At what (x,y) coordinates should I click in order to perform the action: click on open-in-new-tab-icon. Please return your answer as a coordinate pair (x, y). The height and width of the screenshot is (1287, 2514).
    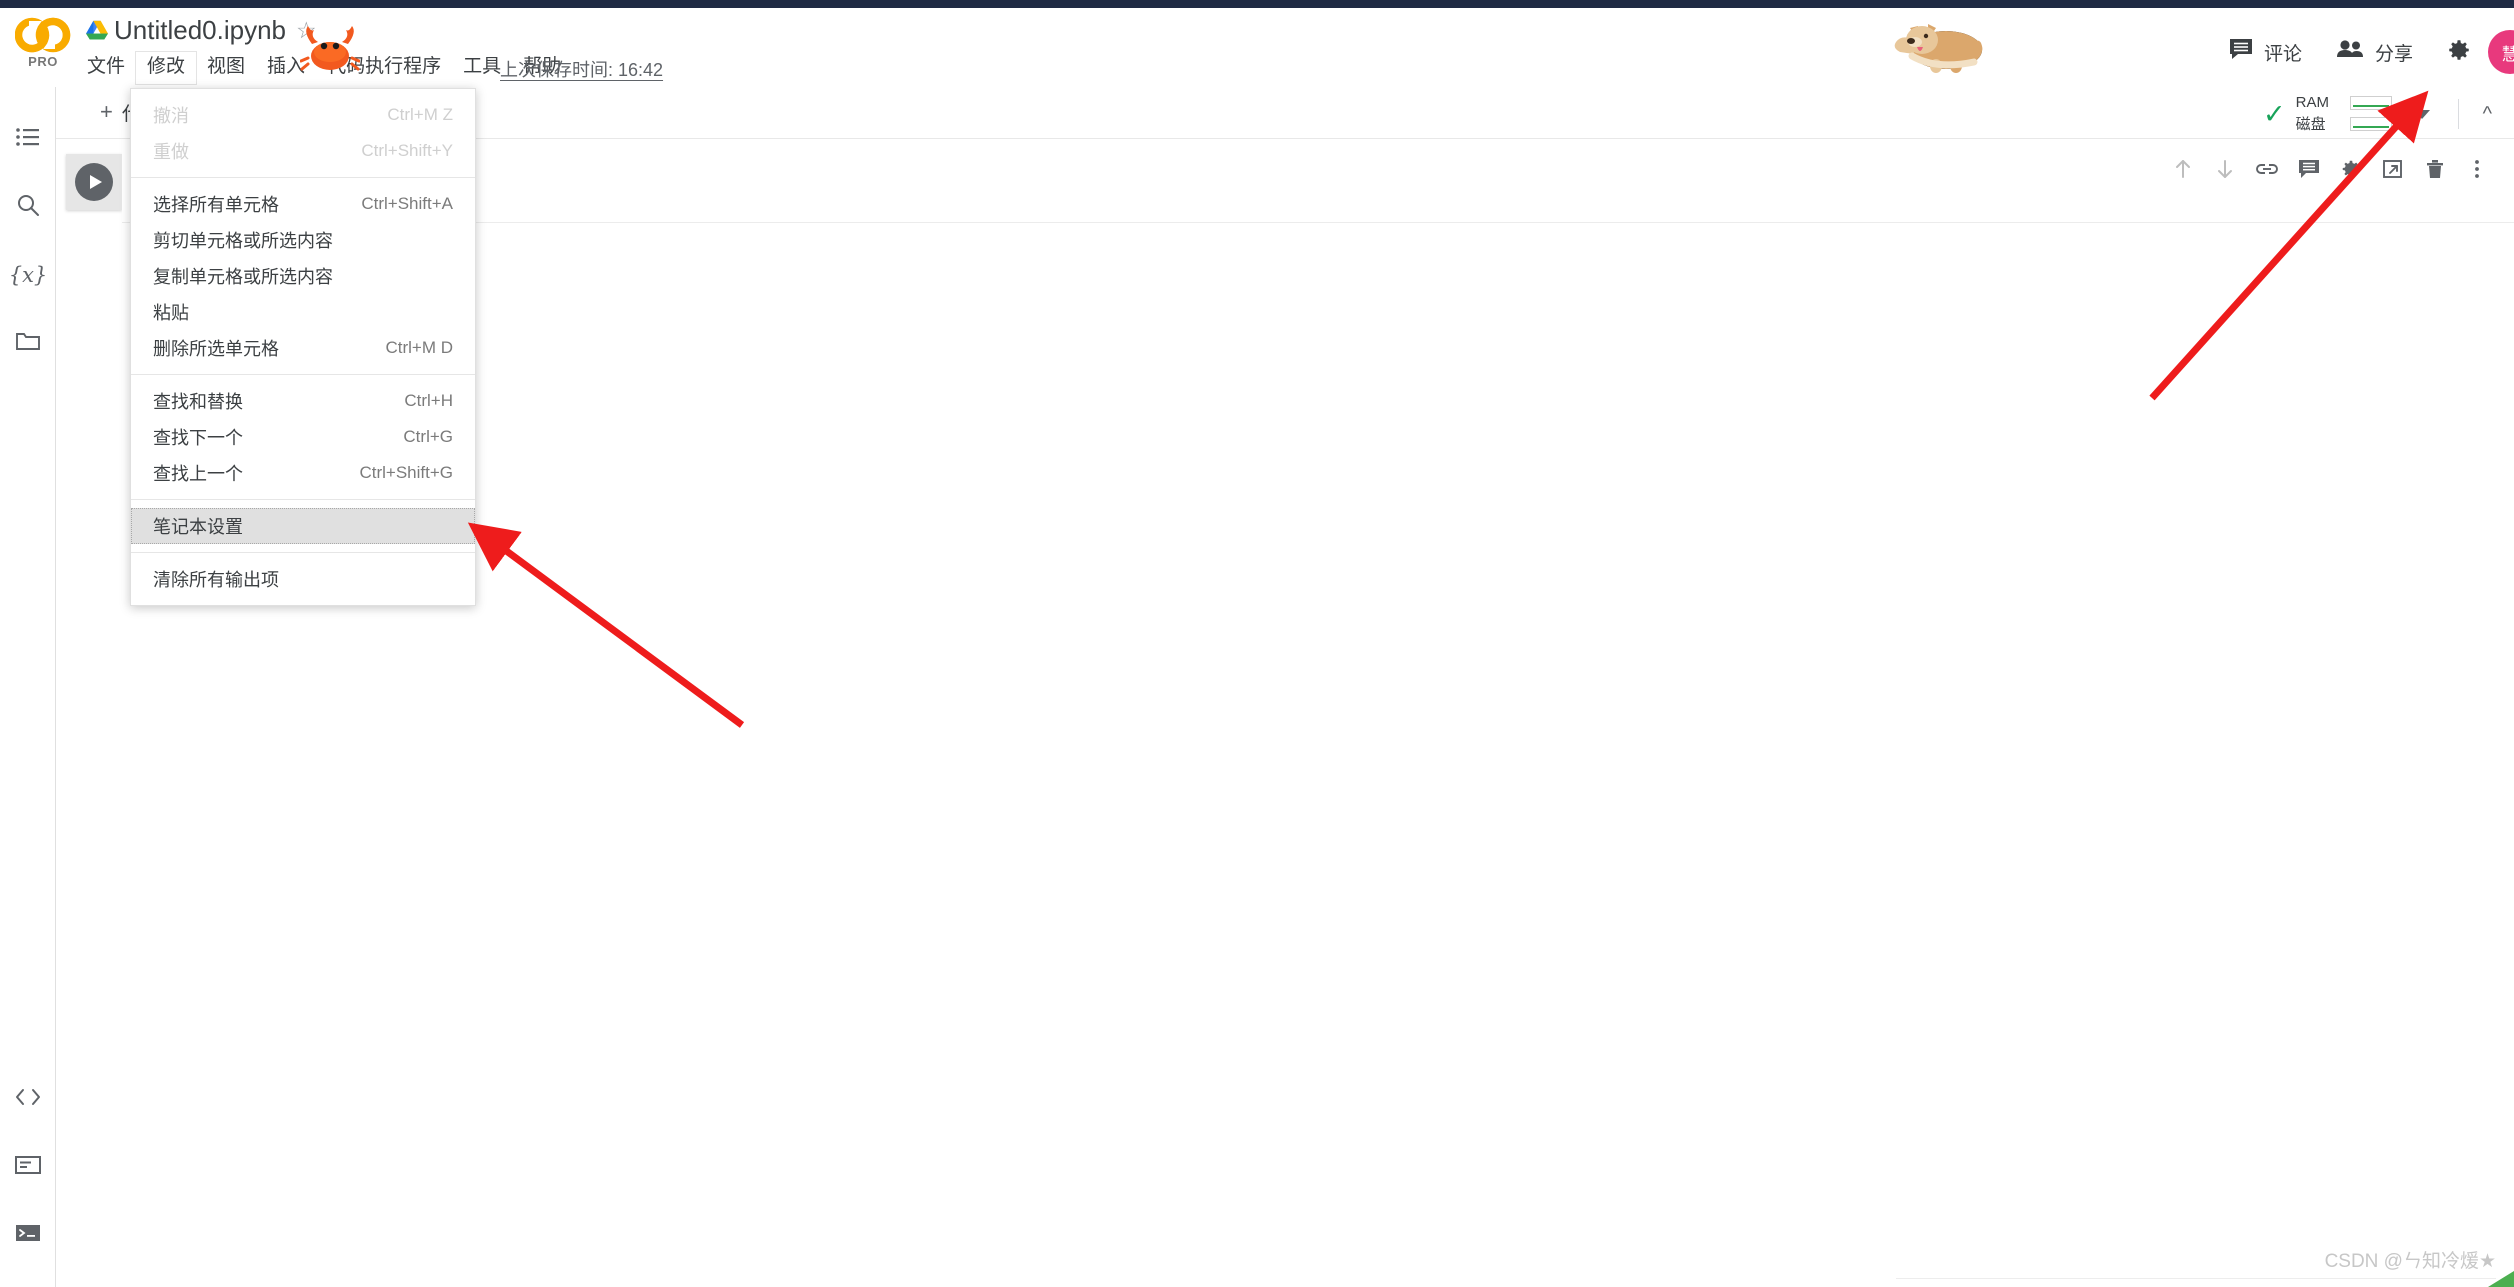
    Looking at the image, I should click on (2393, 169).